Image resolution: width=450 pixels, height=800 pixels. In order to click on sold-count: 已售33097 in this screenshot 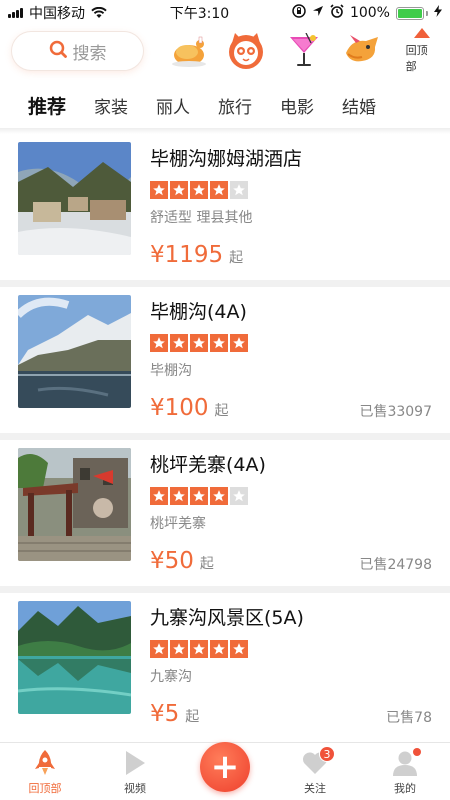, I will do `click(395, 412)`.